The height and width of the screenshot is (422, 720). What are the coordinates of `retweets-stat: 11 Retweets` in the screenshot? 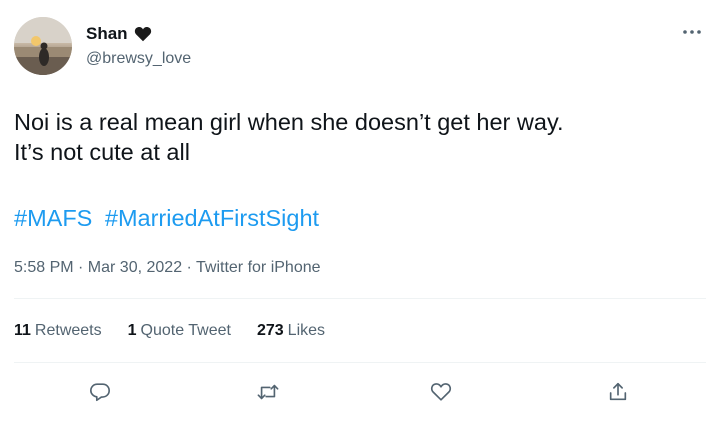 It's located at (58, 331).